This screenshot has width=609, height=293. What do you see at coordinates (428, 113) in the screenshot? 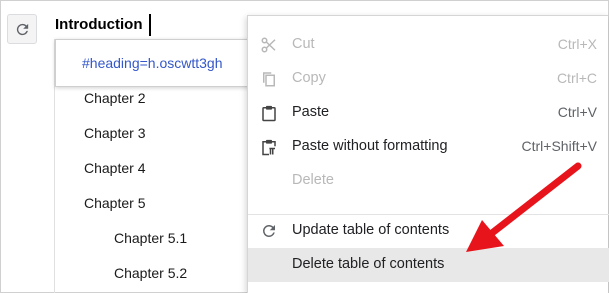
I see `menu-item-paste: Paste Ctrl+V` at bounding box center [428, 113].